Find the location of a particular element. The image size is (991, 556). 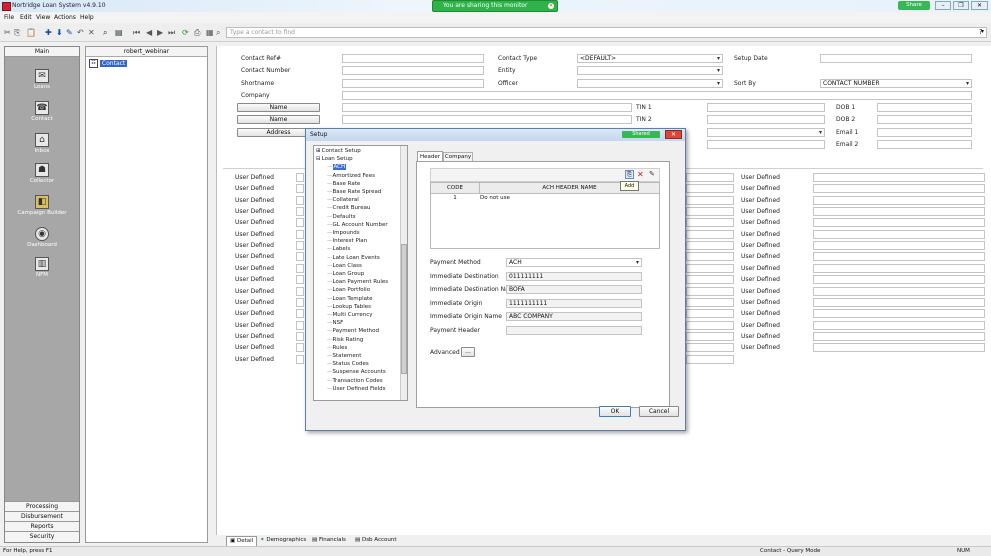

setup-tree-item: —Status Codes is located at coordinates (348, 364).